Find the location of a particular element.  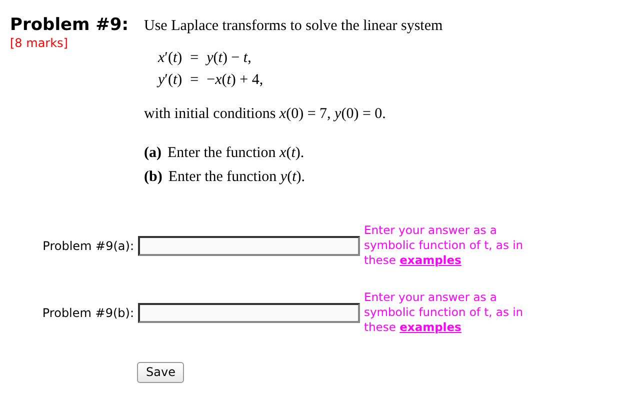

equation-rhs: −x(t) + 4, is located at coordinates (235, 80).